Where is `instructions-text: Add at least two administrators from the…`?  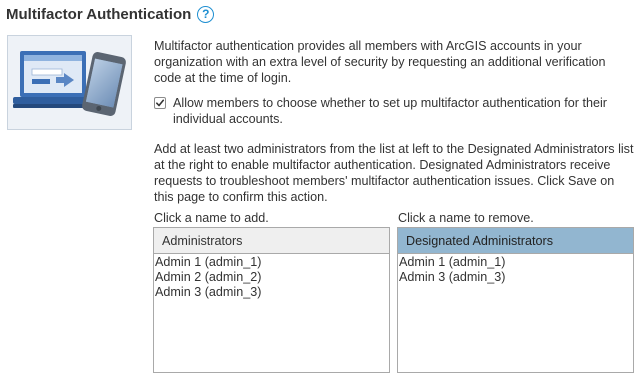
instructions-text: Add at least two administrators from the… is located at coordinates (394, 173).